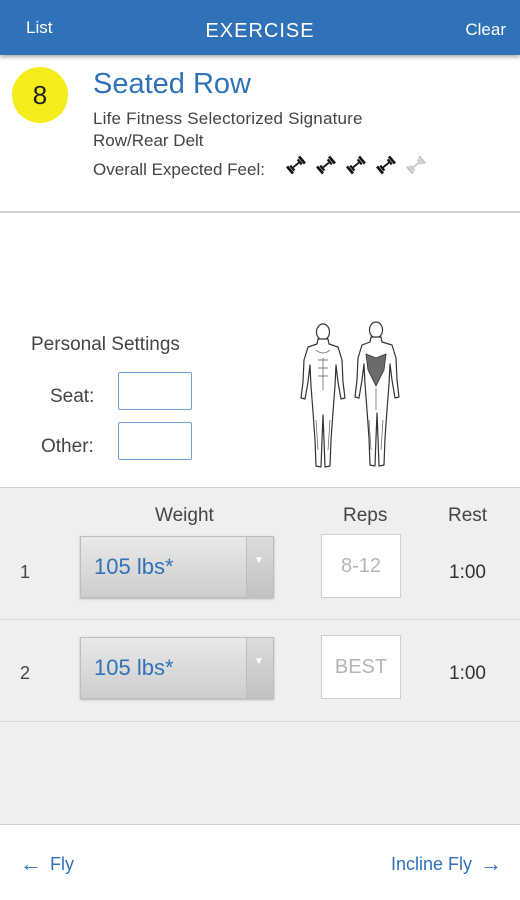  I want to click on top-app-bar: List EXERCISE Clear, so click(260, 27).